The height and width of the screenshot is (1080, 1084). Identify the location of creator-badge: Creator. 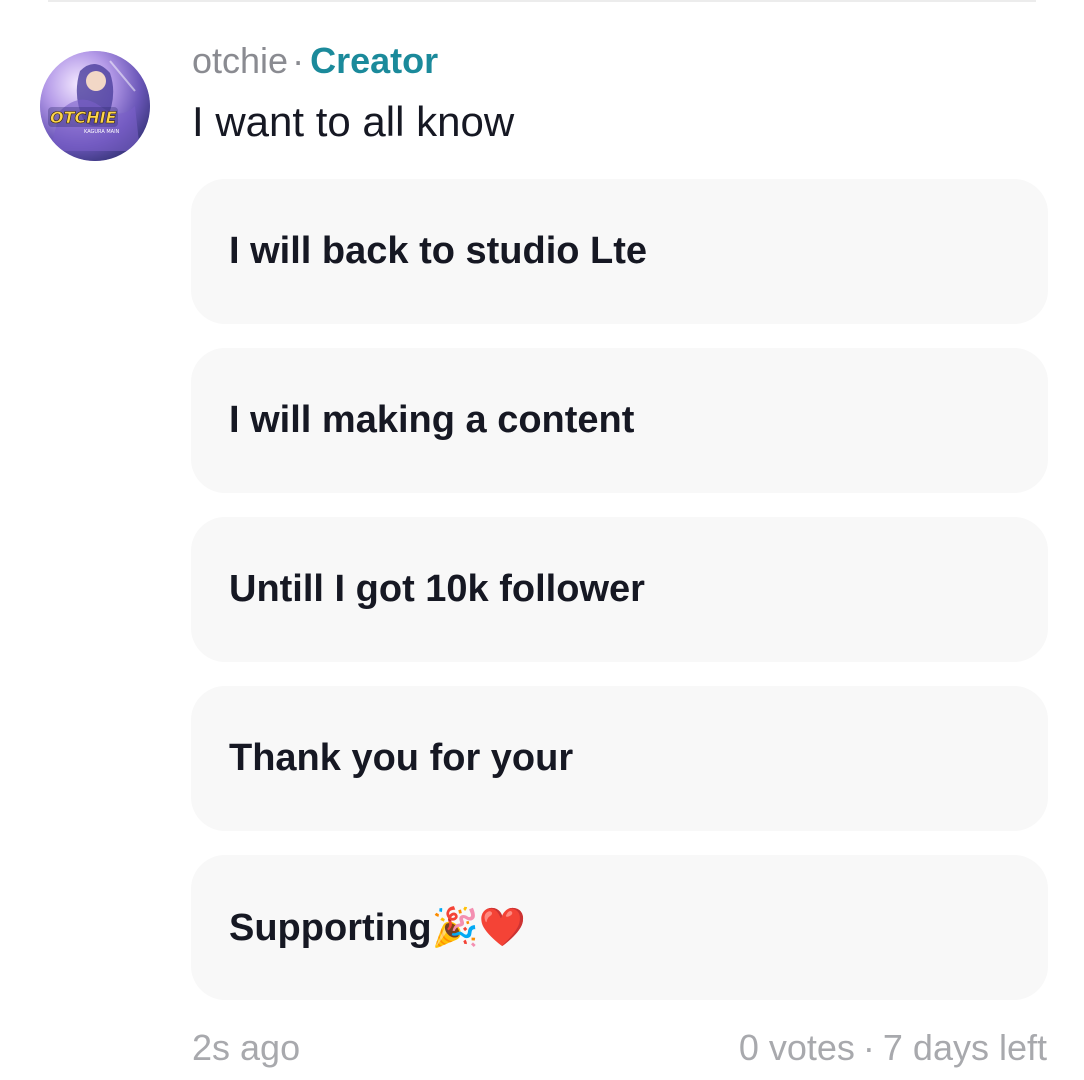
(374, 60).